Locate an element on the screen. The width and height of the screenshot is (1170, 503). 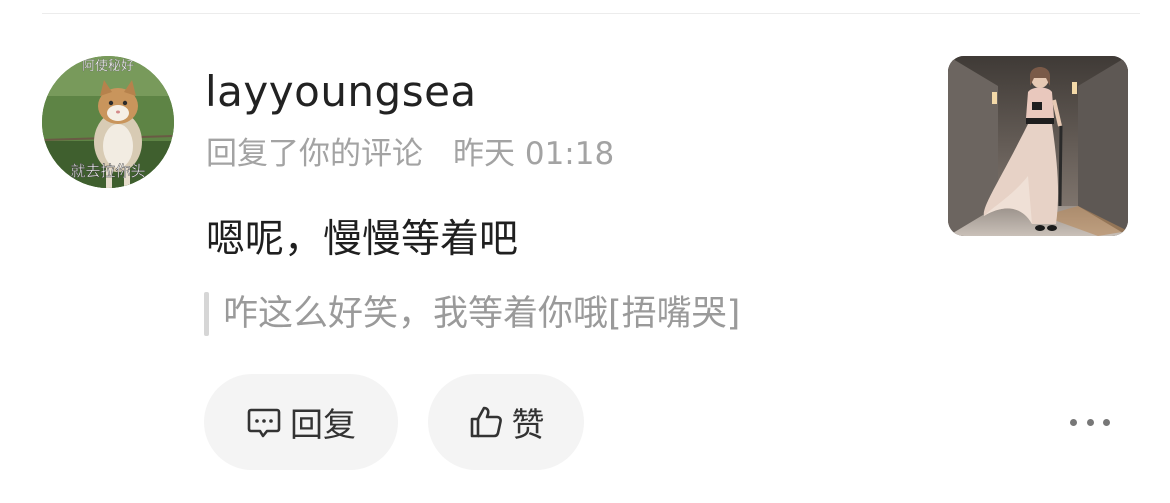
avatar-top-caption: 阿使秘好 is located at coordinates (108, 66).